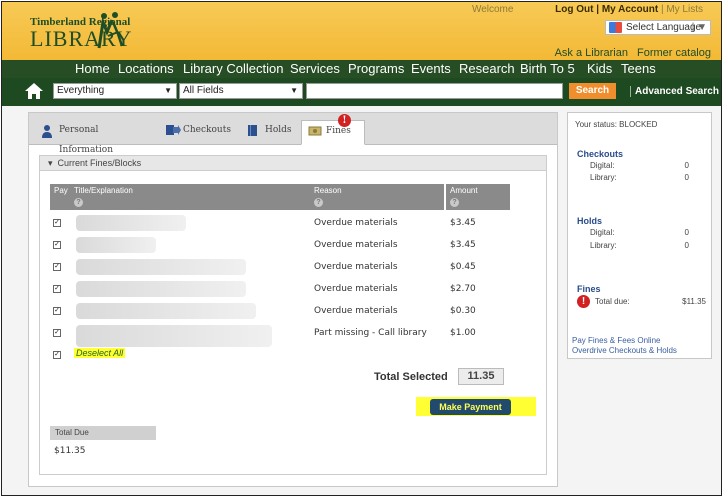  What do you see at coordinates (686, 232) in the screenshot?
I see `holds-digital-count: 0` at bounding box center [686, 232].